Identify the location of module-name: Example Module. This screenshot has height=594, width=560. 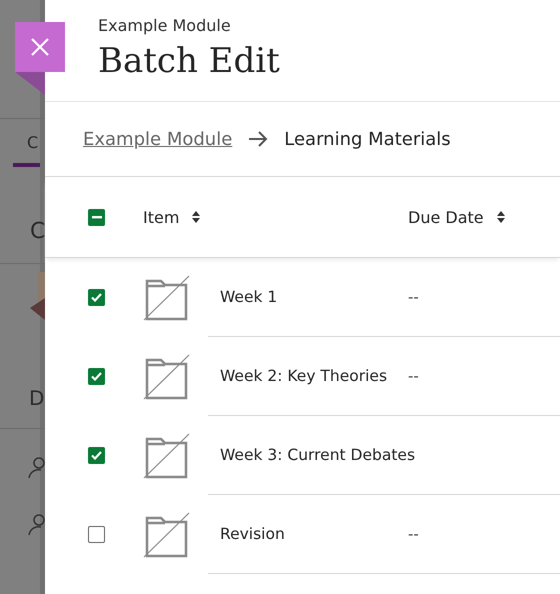
(165, 25).